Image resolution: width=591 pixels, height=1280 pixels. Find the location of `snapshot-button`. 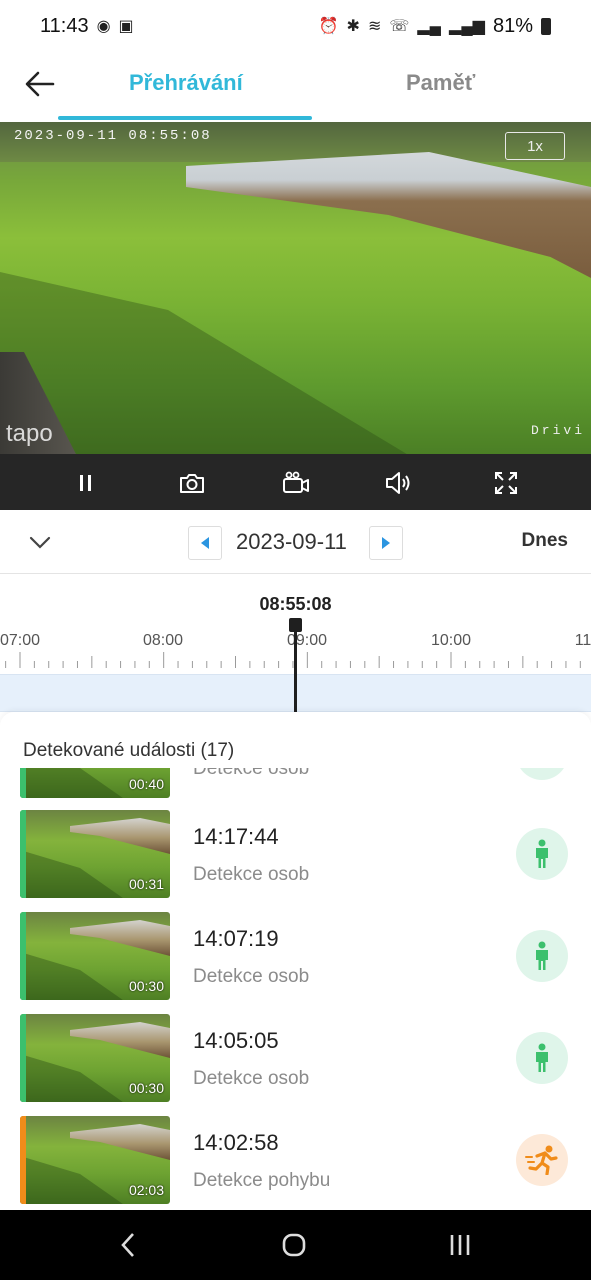

snapshot-button is located at coordinates (192, 483).